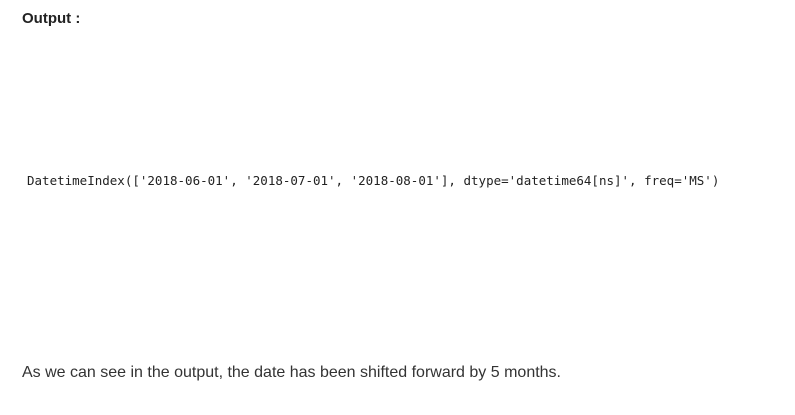 The width and height of the screenshot is (795, 415). Describe the element at coordinates (51, 18) in the screenshot. I see `output-heading: Output :` at that location.